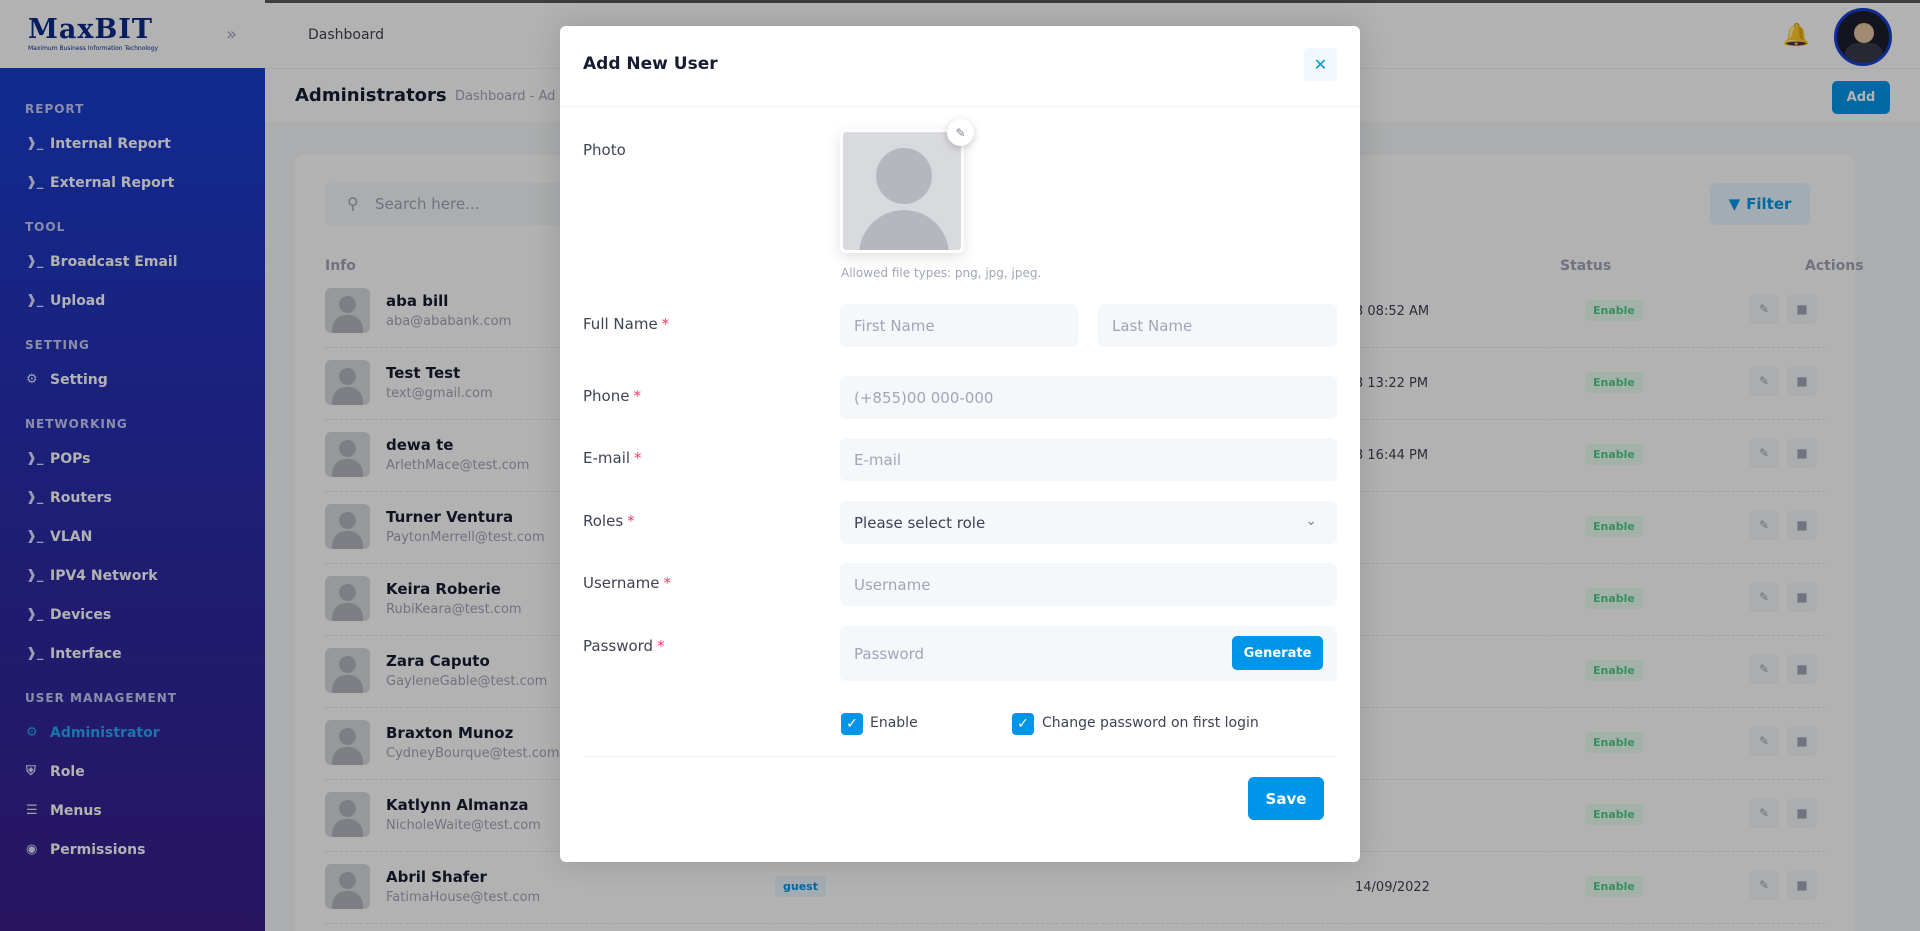 The width and height of the screenshot is (1920, 931). I want to click on photo-edit-button: ✎, so click(960, 132).